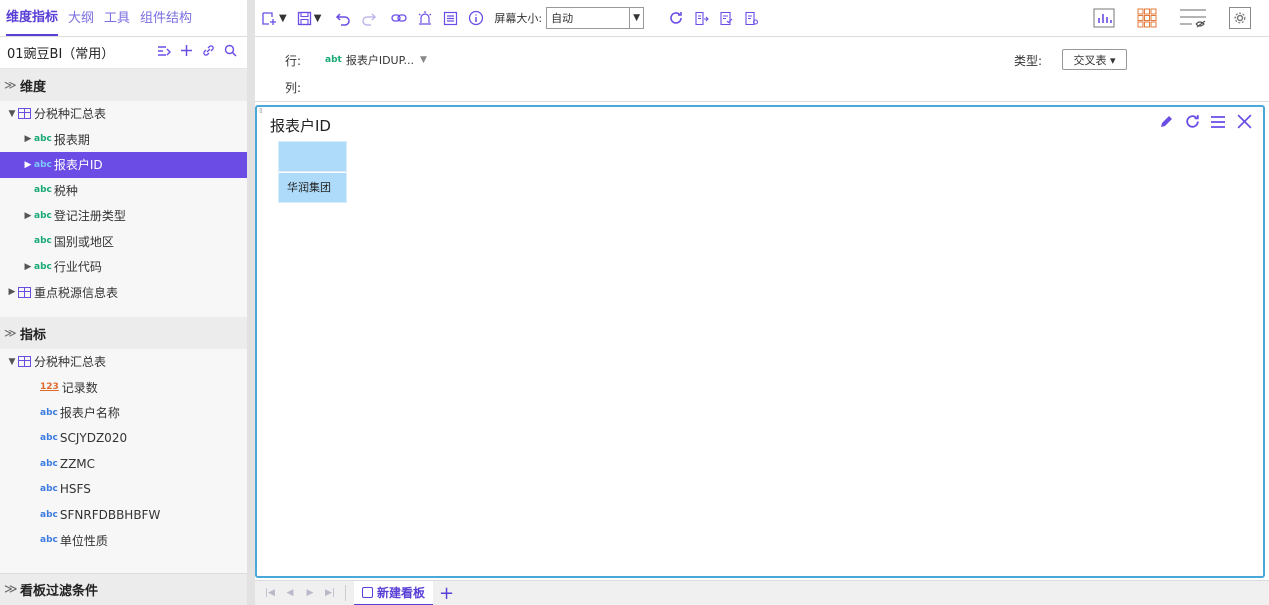 This screenshot has height=605, width=1269. What do you see at coordinates (1166, 124) in the screenshot?
I see `edit-button` at bounding box center [1166, 124].